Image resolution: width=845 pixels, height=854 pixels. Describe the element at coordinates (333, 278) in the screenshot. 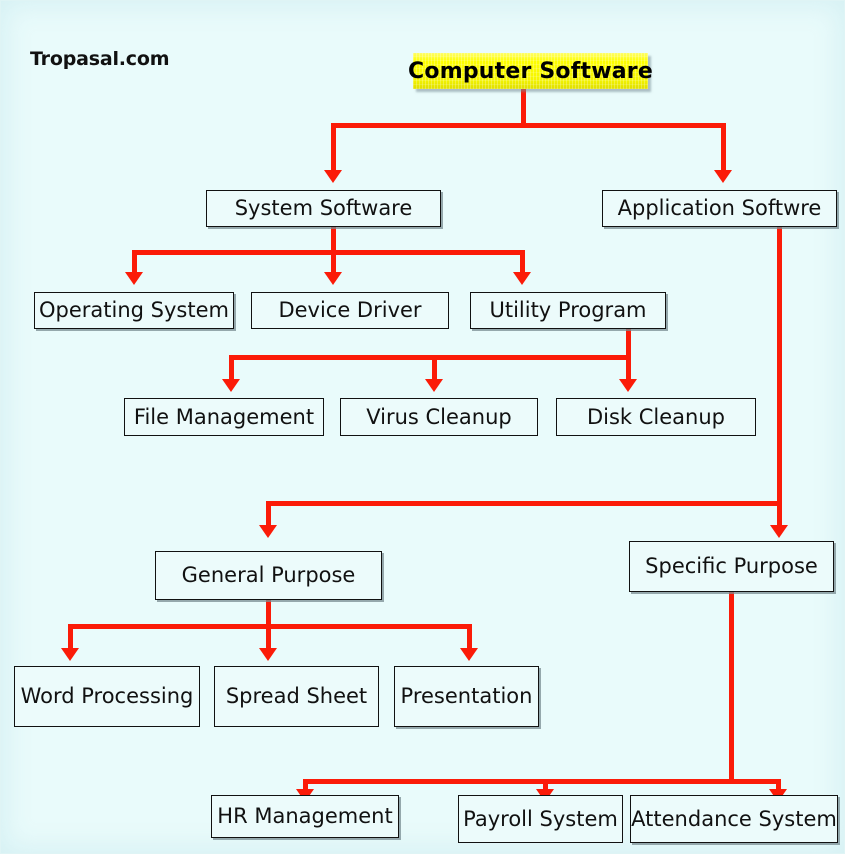

I see `arrow-system-to-device-driver` at that location.